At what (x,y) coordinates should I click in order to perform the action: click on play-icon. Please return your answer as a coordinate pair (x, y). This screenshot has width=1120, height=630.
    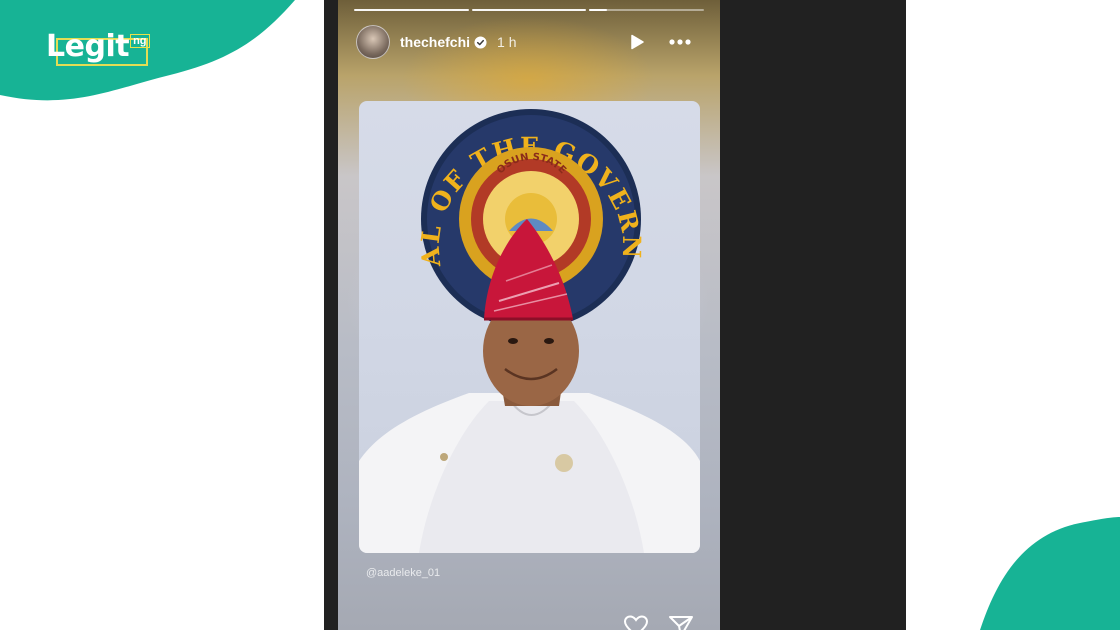
    Looking at the image, I should click on (637, 42).